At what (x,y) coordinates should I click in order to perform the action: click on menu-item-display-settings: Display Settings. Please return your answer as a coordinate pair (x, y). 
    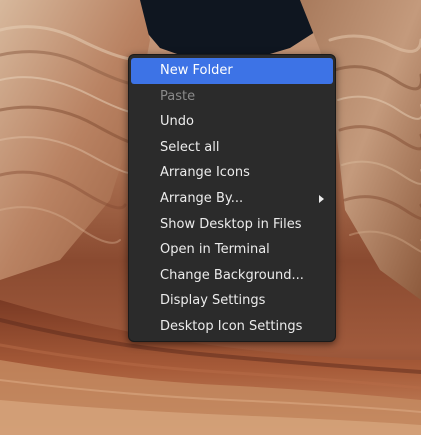
    Looking at the image, I should click on (232, 301).